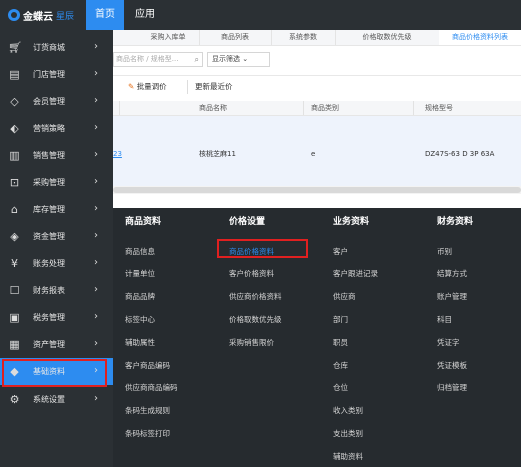 The image size is (521, 467). What do you see at coordinates (387, 37) in the screenshot?
I see `tab-price-priority: 价格取数优先级` at bounding box center [387, 37].